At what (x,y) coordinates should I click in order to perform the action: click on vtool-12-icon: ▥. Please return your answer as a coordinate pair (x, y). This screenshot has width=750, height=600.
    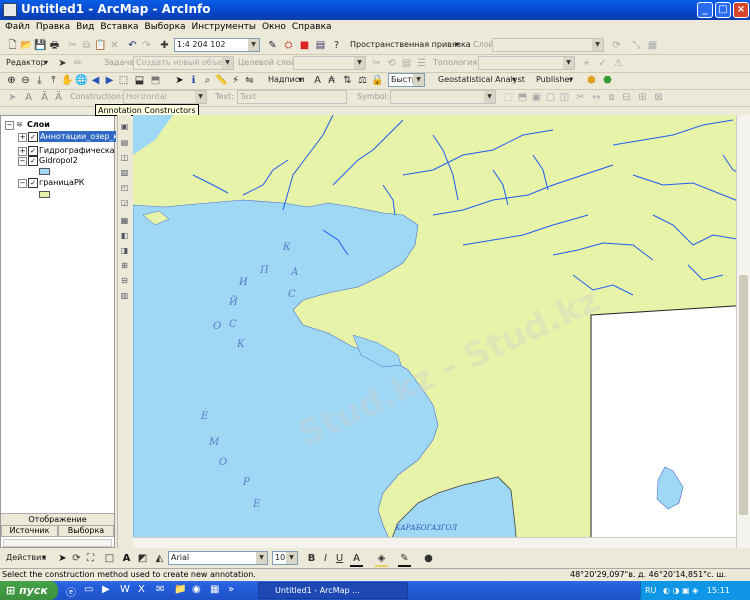
    Looking at the image, I should click on (124, 295).